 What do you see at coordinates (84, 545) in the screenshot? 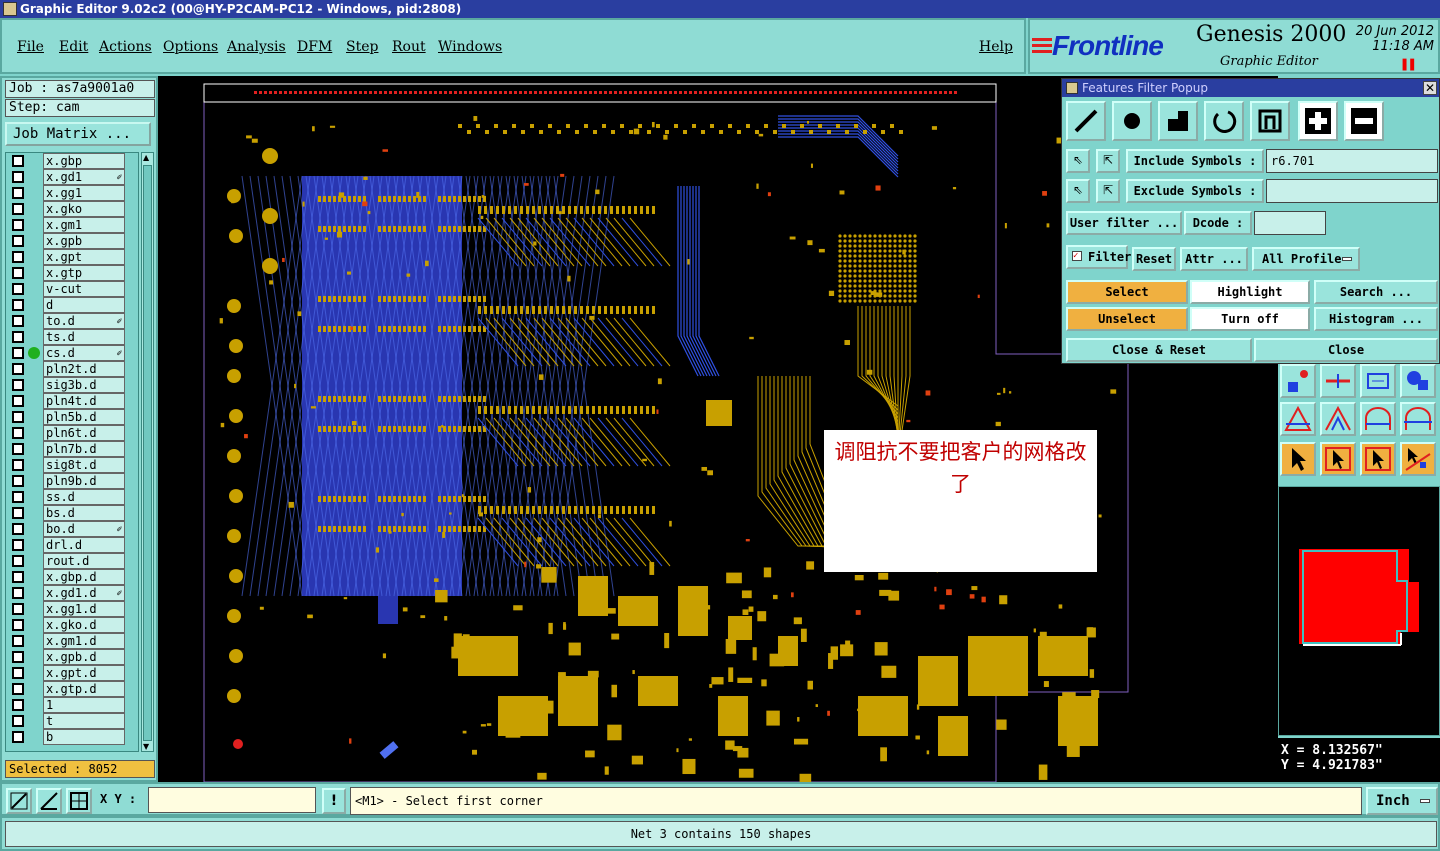
I see `layer-name: drl.d` at bounding box center [84, 545].